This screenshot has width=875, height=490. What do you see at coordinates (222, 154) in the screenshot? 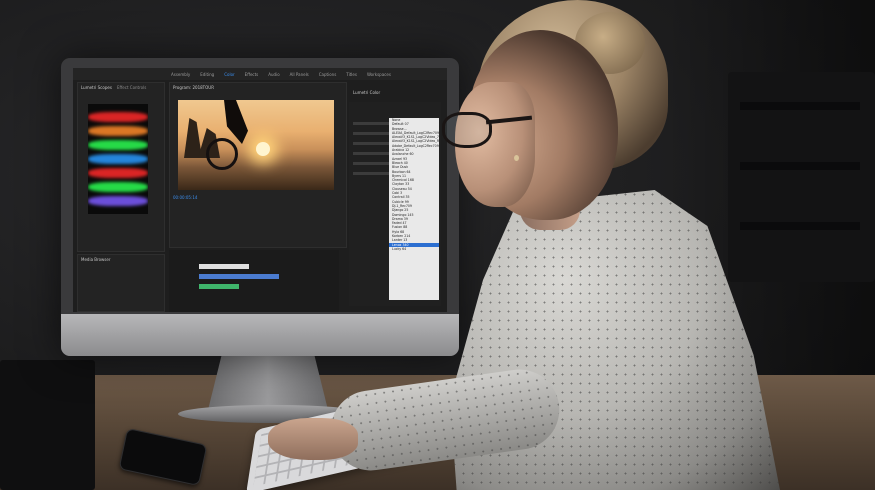
I see `bike-wheel` at bounding box center [222, 154].